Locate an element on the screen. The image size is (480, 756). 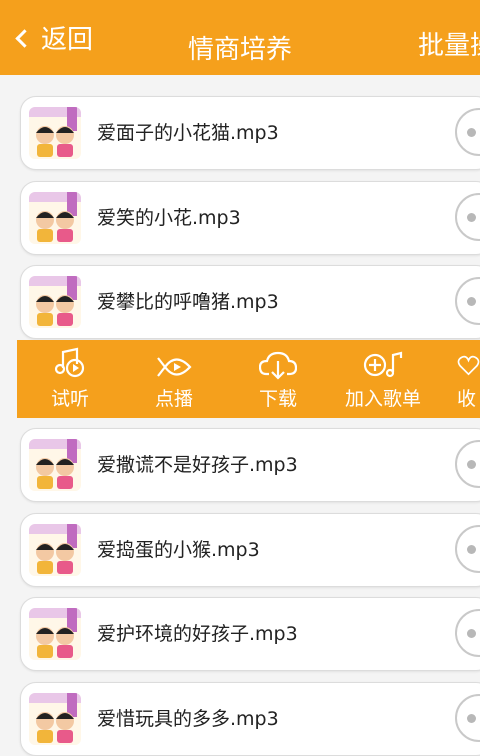
music-note-play-icon is located at coordinates (70, 360).